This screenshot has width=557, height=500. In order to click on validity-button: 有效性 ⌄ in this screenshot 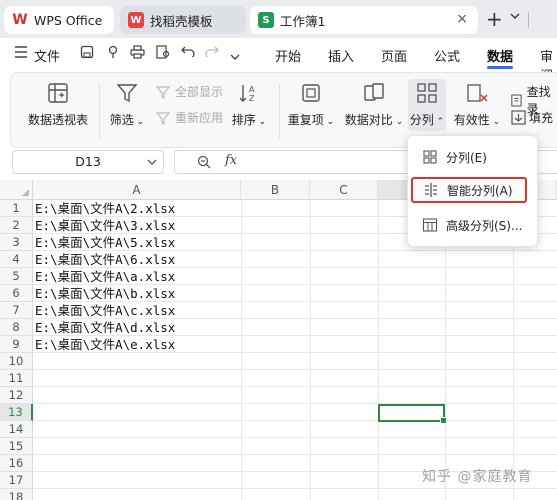, I will do `click(477, 104)`.